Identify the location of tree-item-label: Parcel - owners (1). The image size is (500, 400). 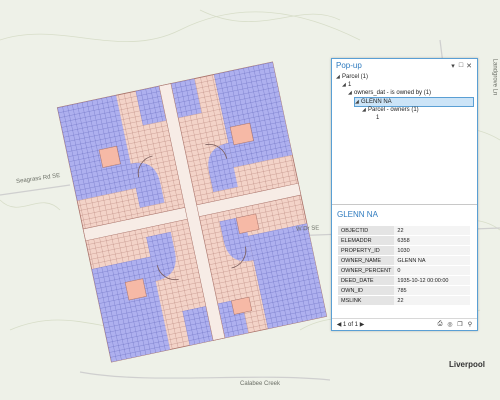
(393, 110).